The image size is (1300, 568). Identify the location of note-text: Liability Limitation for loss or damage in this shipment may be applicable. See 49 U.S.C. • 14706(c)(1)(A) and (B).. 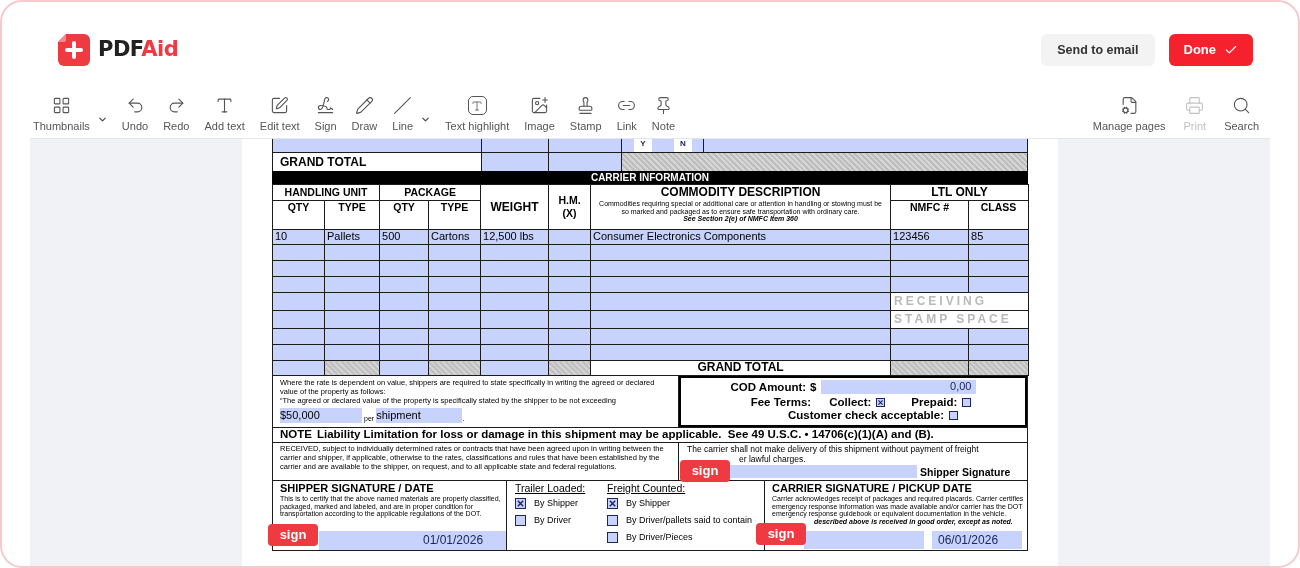
(625, 435).